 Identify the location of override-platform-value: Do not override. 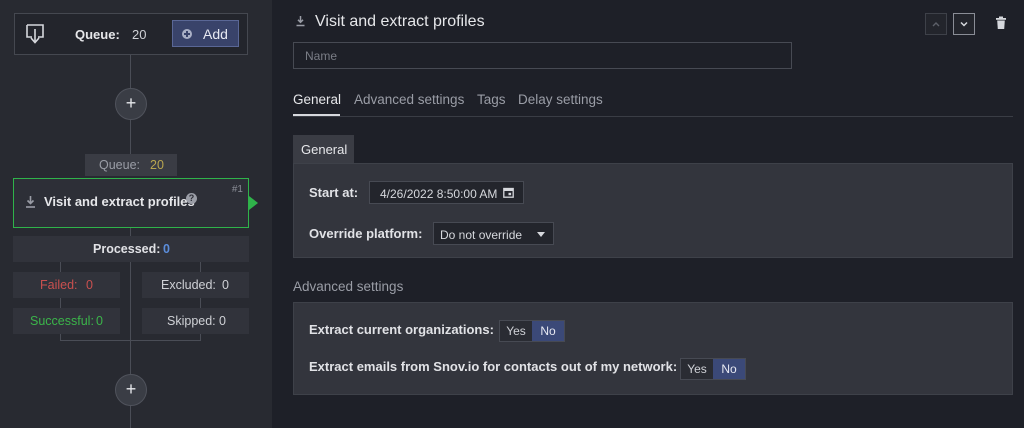
(481, 235).